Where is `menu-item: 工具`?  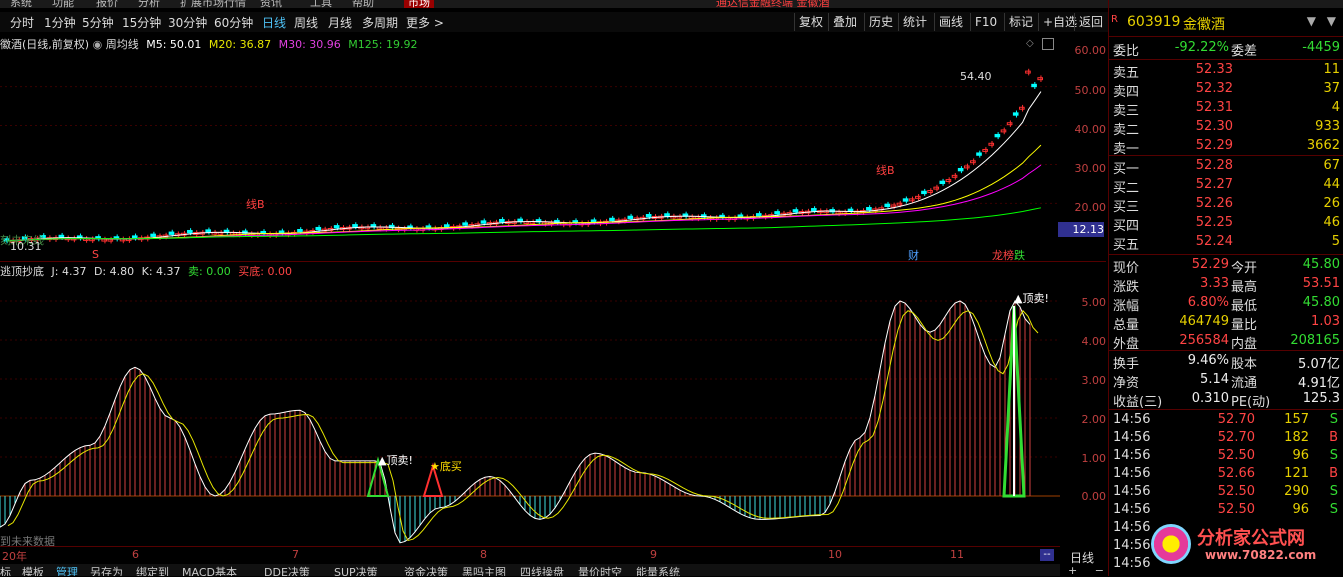
menu-item: 工具 is located at coordinates (321, 4).